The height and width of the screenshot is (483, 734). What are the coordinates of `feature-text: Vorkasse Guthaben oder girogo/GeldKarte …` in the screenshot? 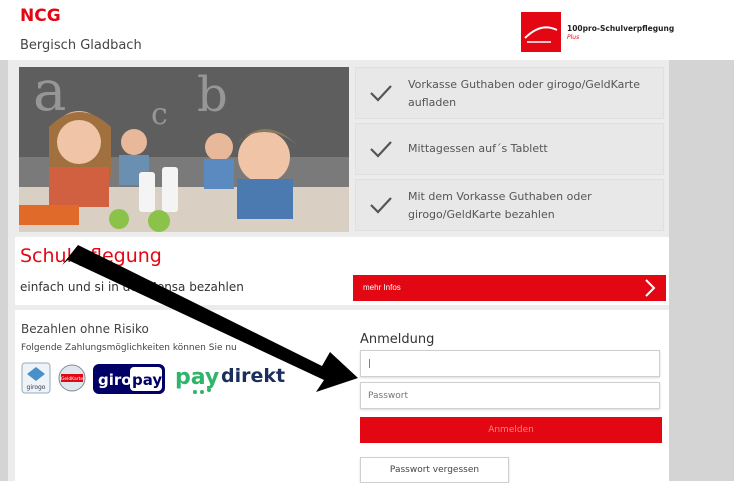 It's located at (524, 93).